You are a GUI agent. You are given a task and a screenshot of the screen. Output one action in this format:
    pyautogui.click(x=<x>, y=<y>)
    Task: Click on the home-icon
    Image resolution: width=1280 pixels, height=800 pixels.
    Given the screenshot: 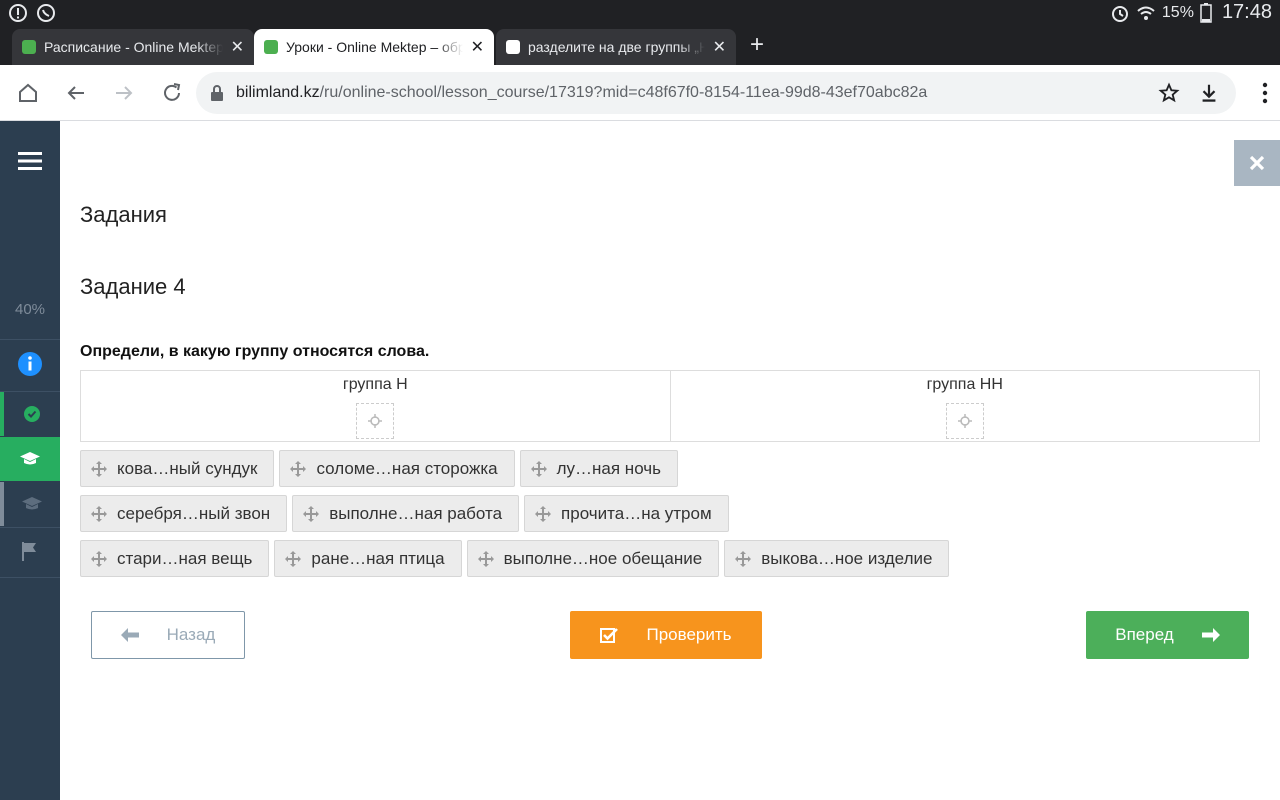 What is the action you would take?
    pyautogui.click(x=28, y=93)
    